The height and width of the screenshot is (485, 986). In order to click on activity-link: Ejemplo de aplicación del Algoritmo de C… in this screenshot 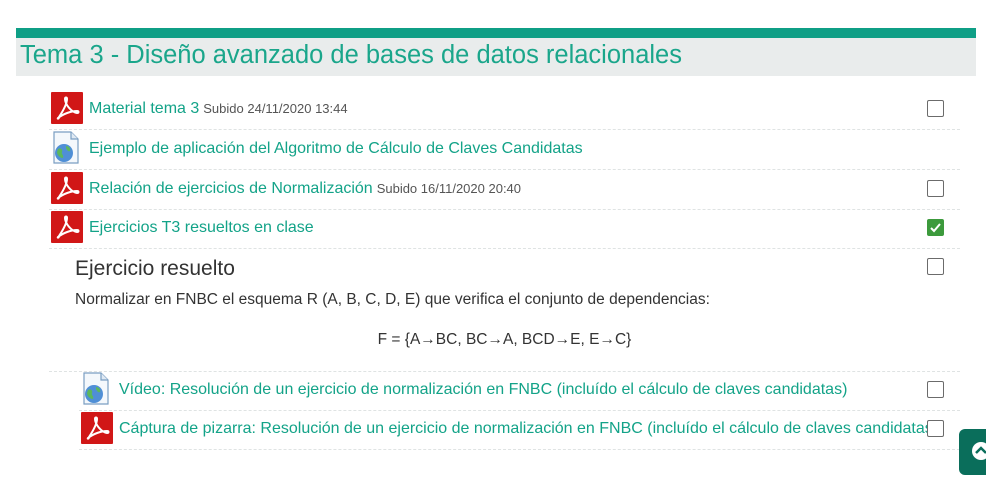, I will do `click(336, 149)`.